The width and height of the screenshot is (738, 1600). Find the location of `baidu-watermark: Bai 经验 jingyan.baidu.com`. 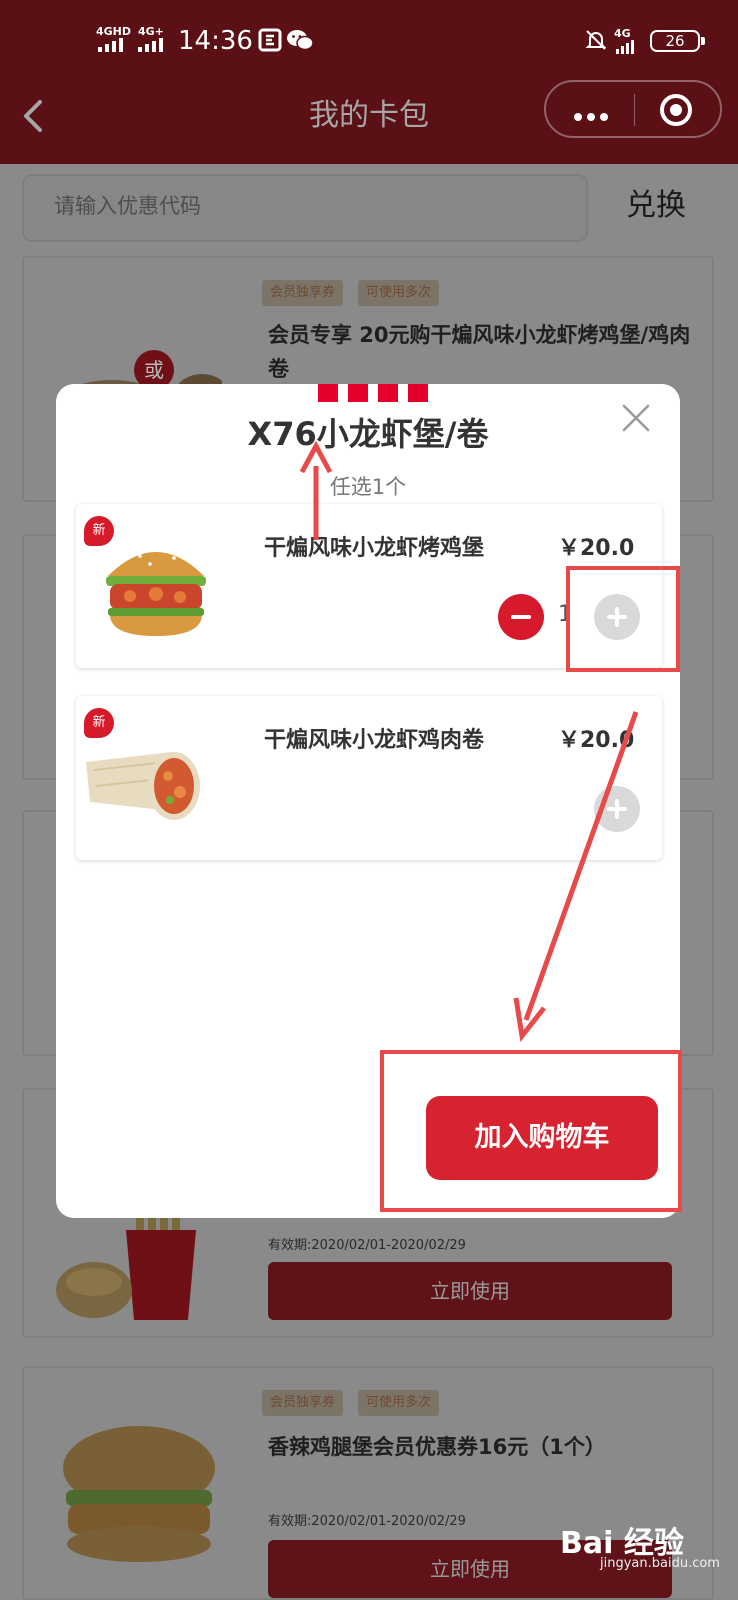

baidu-watermark: Bai 经验 jingyan.baidu.com is located at coordinates (640, 1544).